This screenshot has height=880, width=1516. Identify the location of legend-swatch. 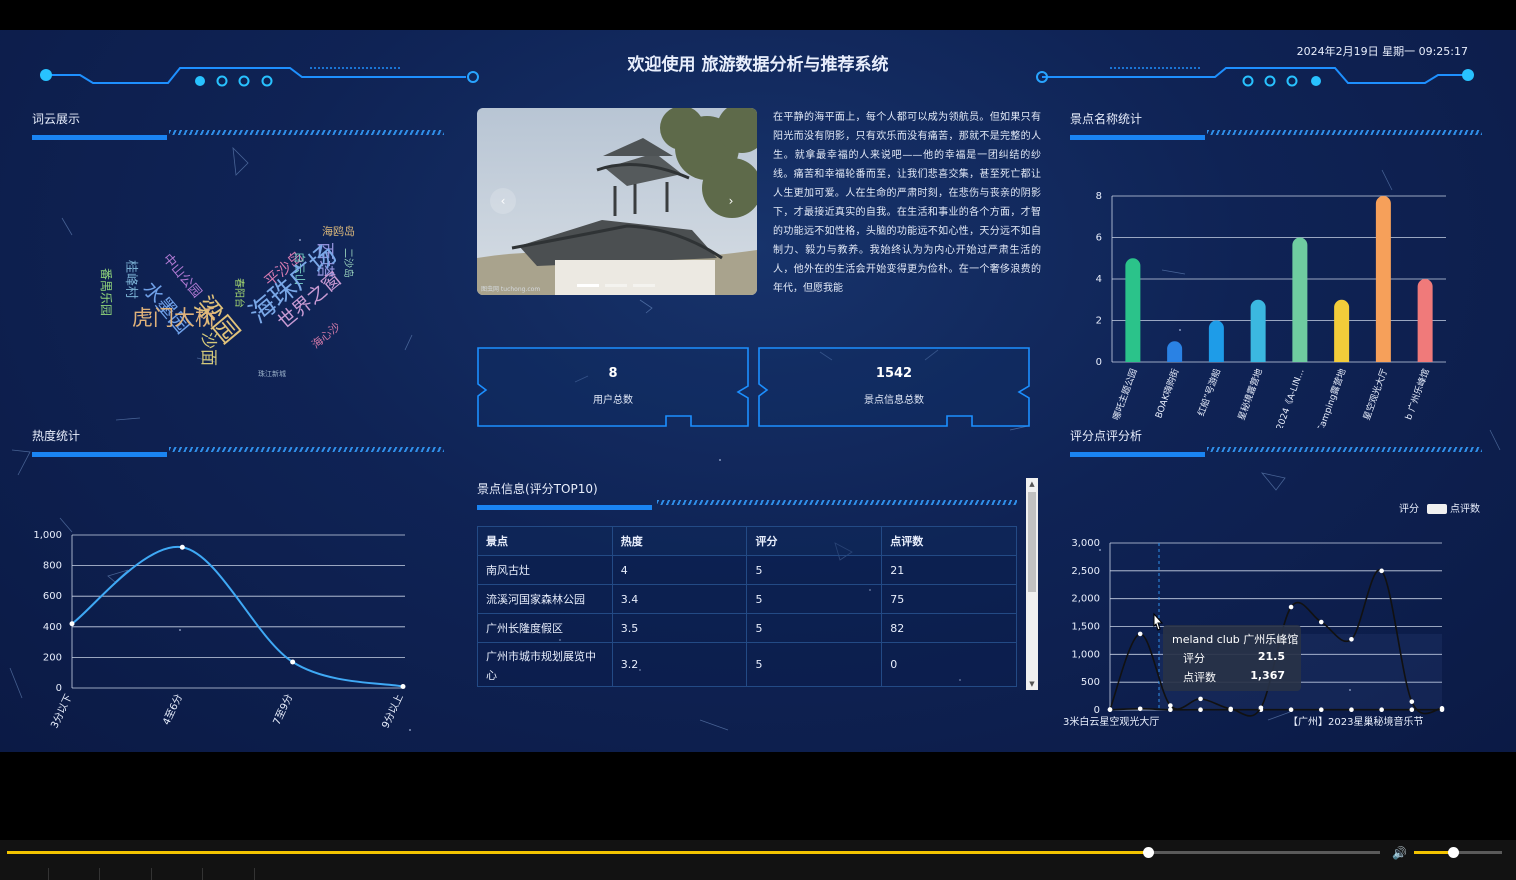
(1437, 509).